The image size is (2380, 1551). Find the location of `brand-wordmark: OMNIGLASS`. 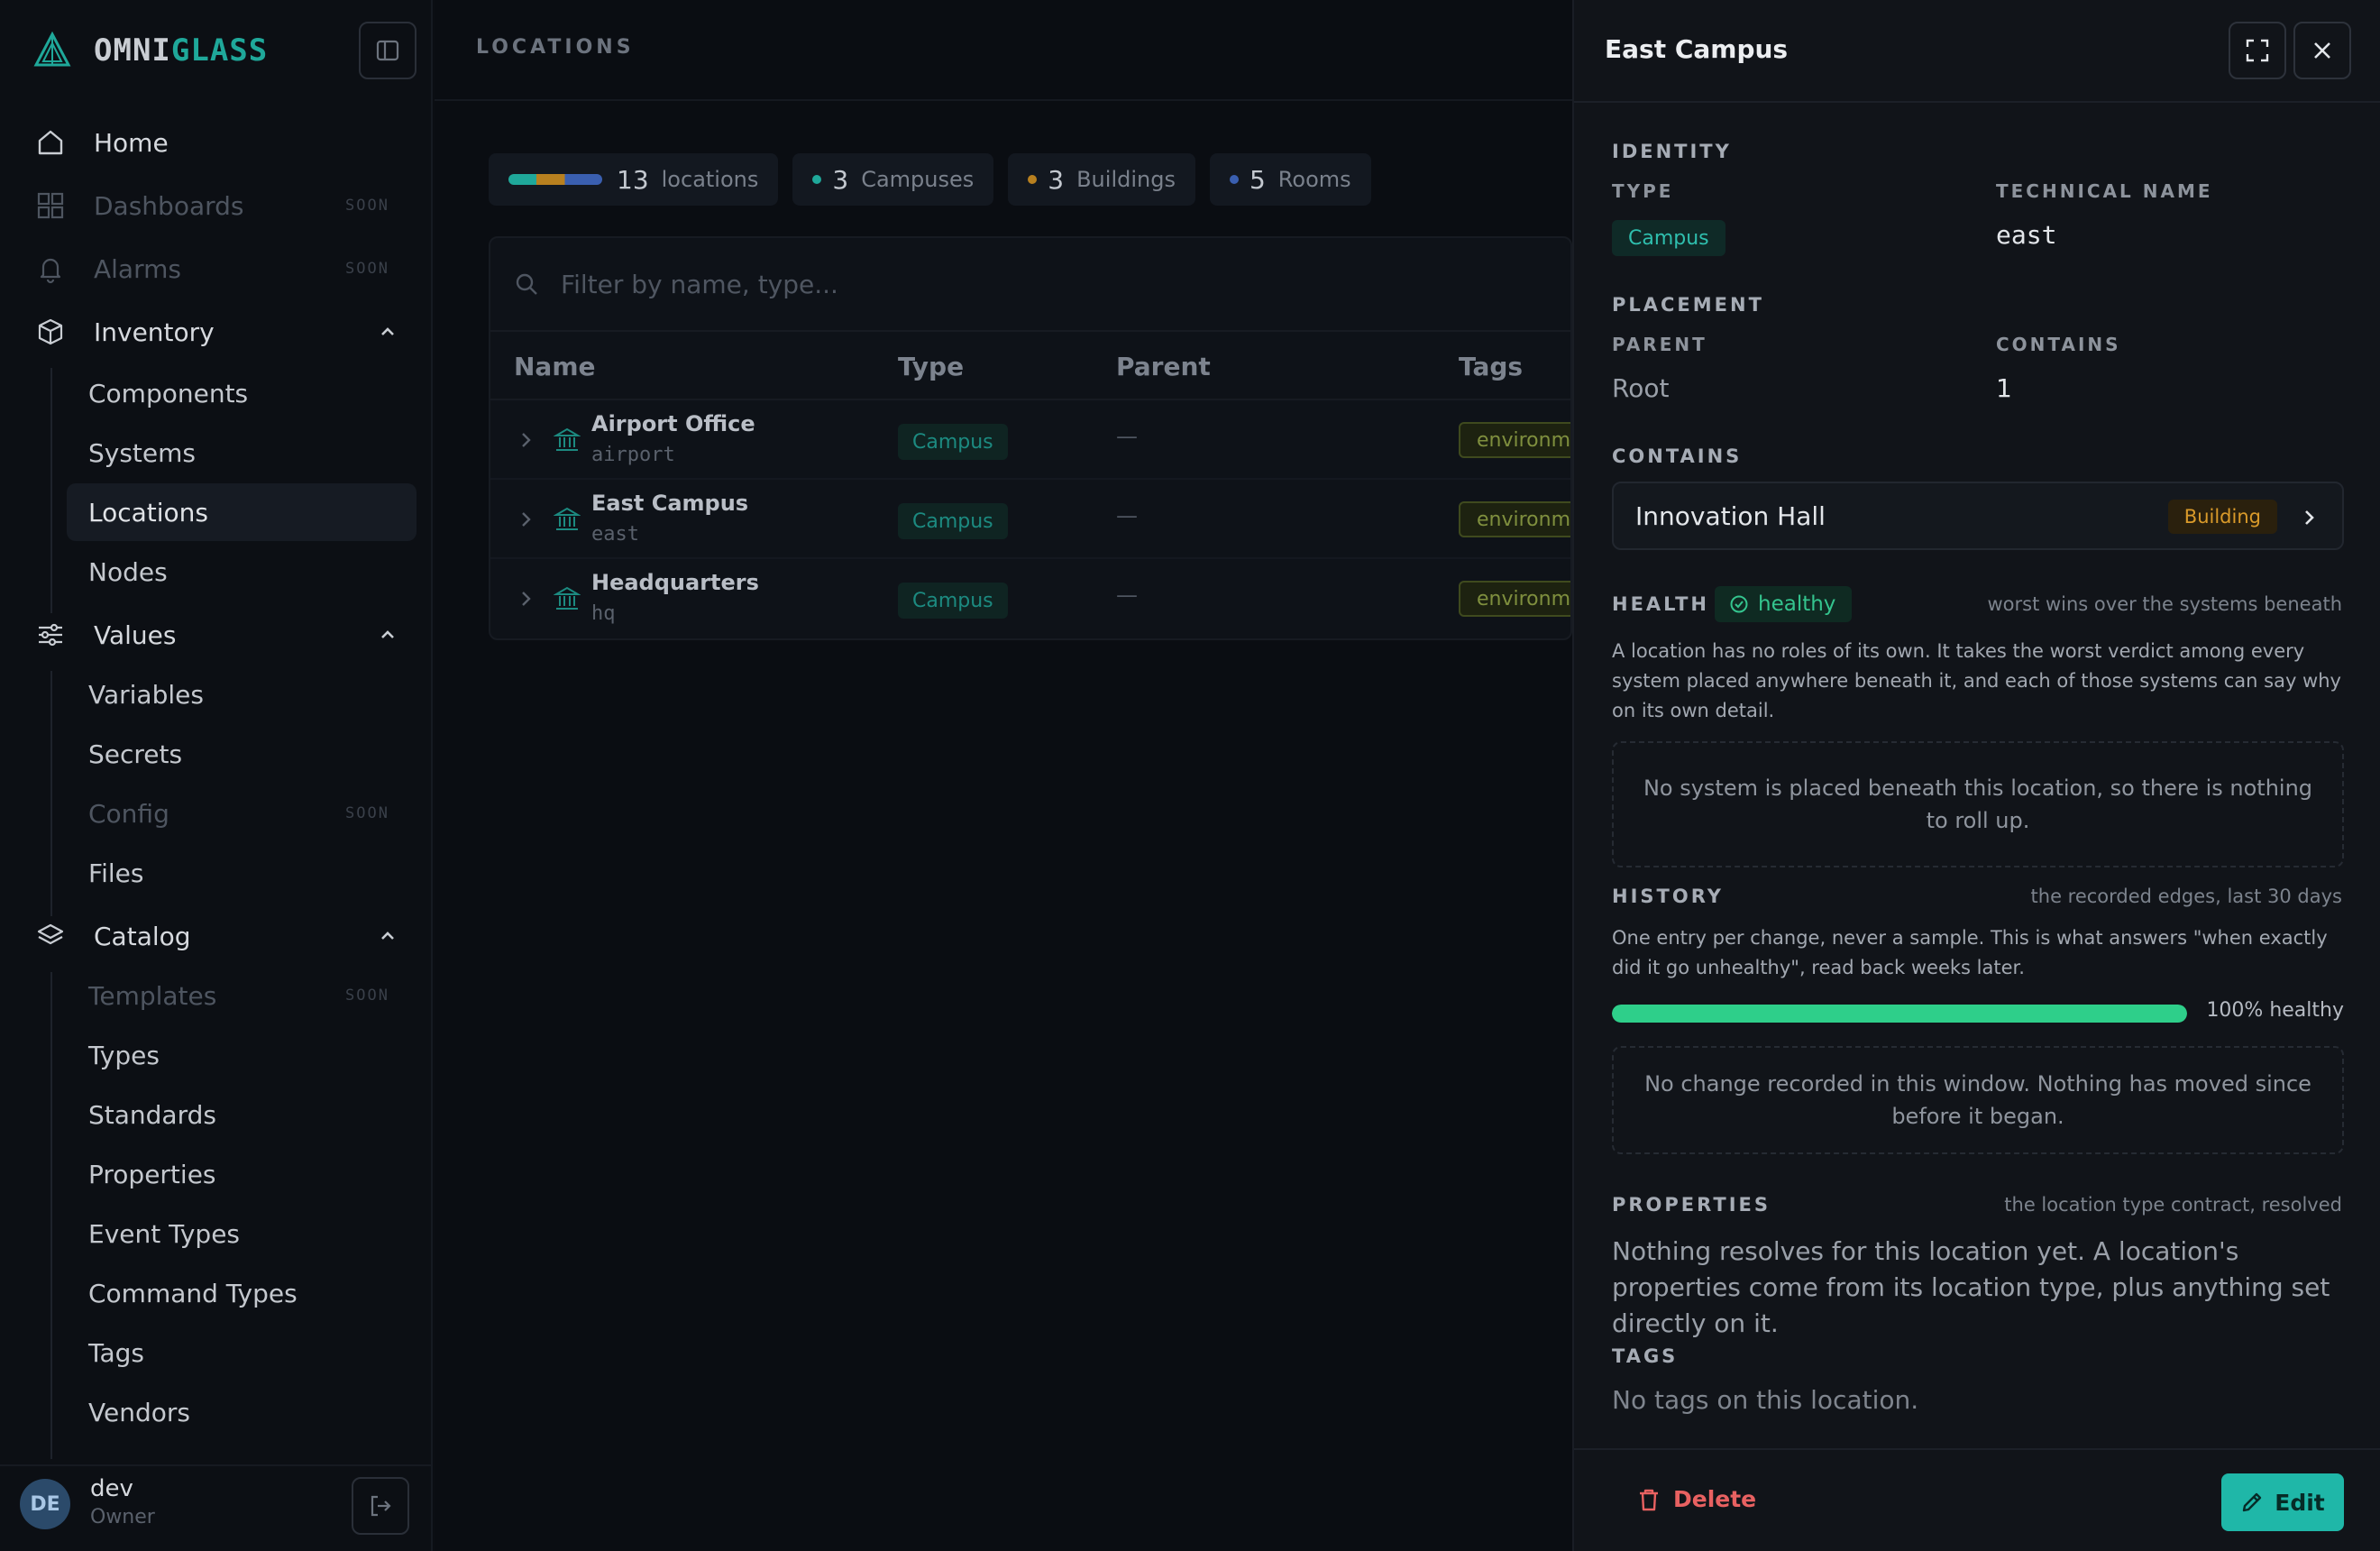

brand-wordmark: OMNIGLASS is located at coordinates (181, 50).